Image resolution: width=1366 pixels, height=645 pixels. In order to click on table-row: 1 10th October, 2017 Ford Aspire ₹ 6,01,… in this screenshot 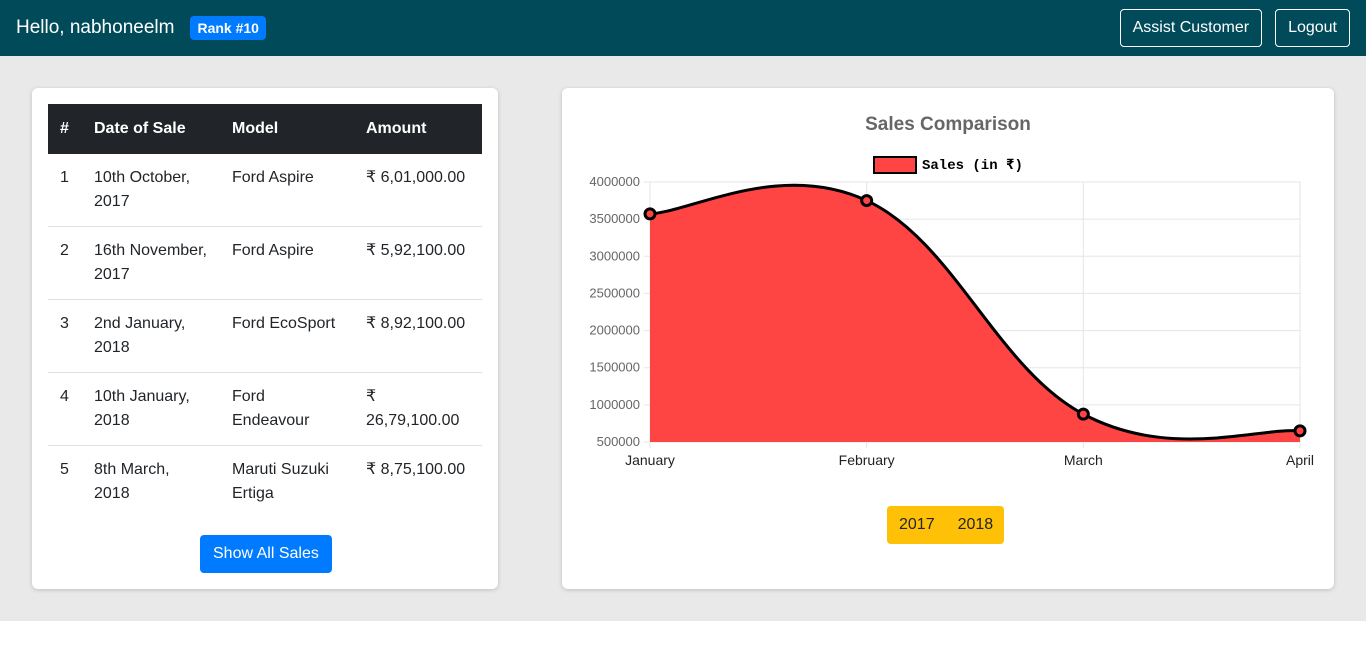, I will do `click(265, 190)`.